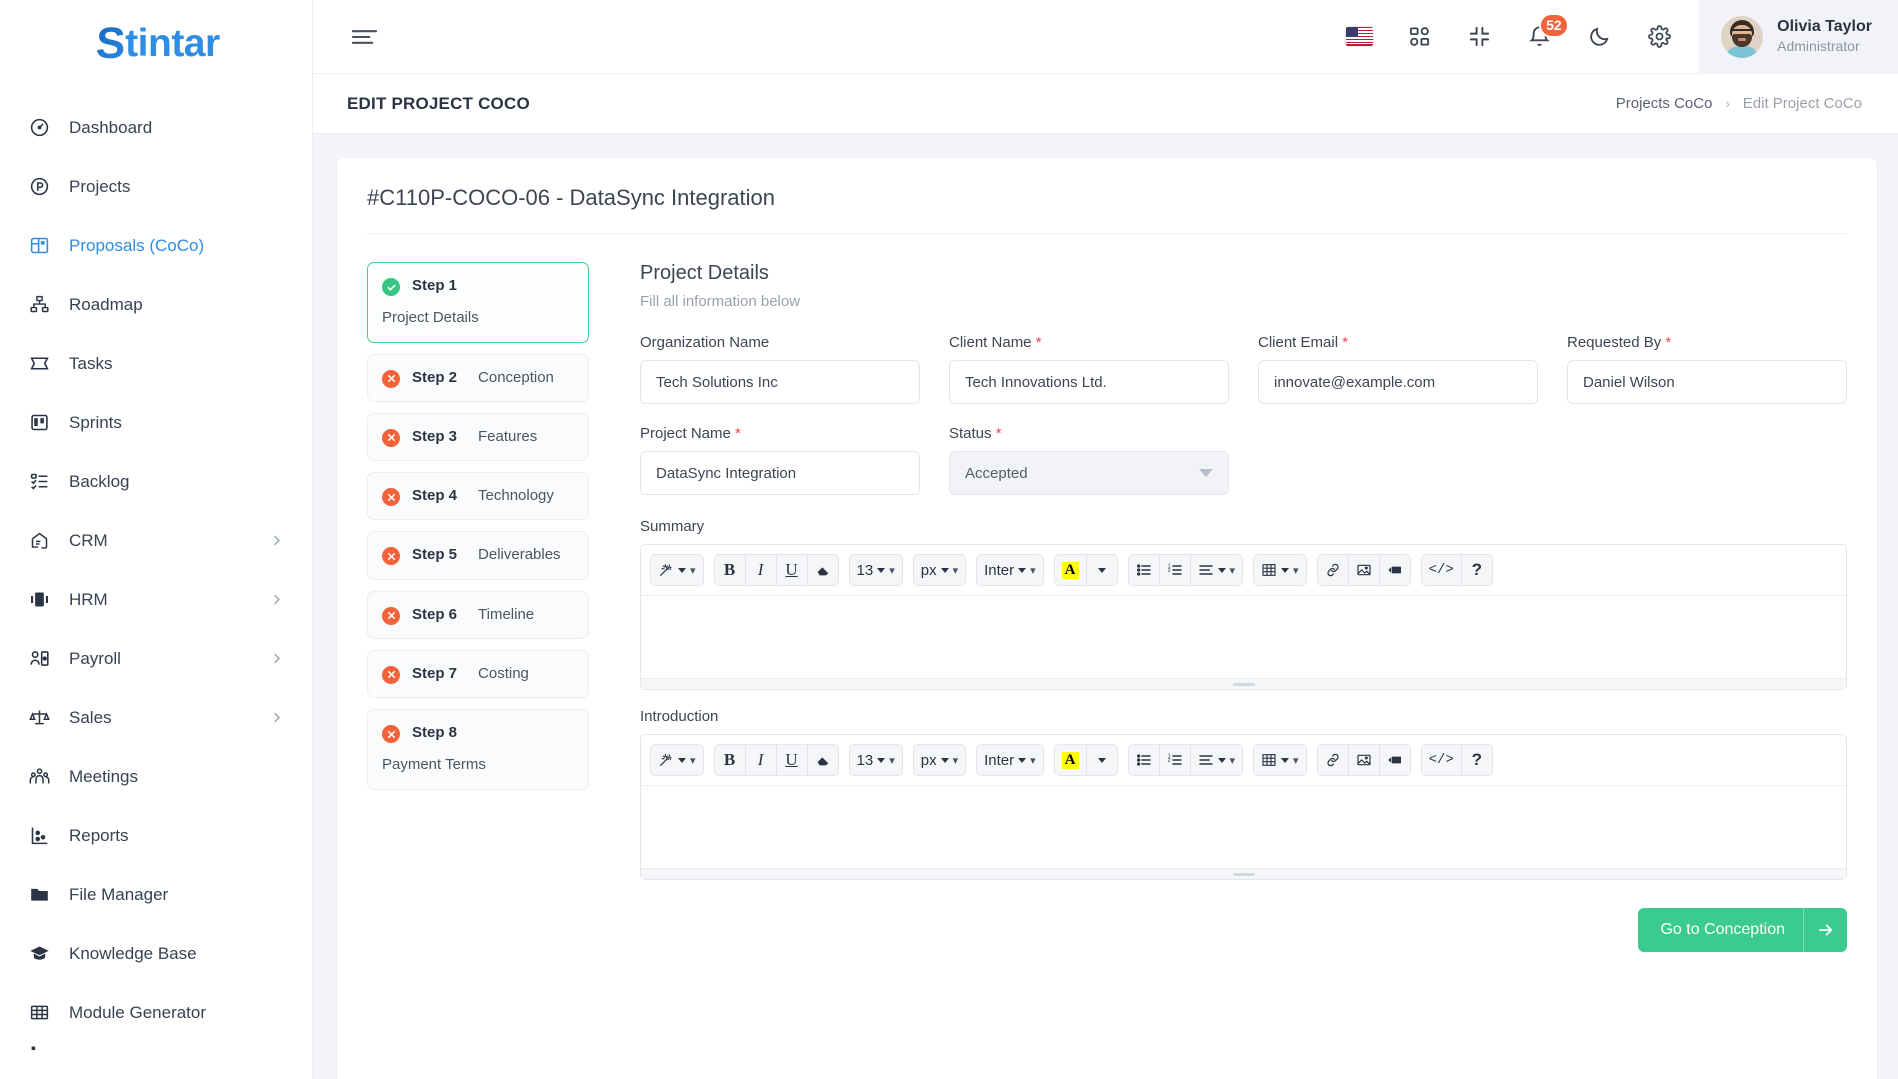 This screenshot has width=1898, height=1079. What do you see at coordinates (156, 481) in the screenshot?
I see `sidebar-item-backlog: Backlog` at bounding box center [156, 481].